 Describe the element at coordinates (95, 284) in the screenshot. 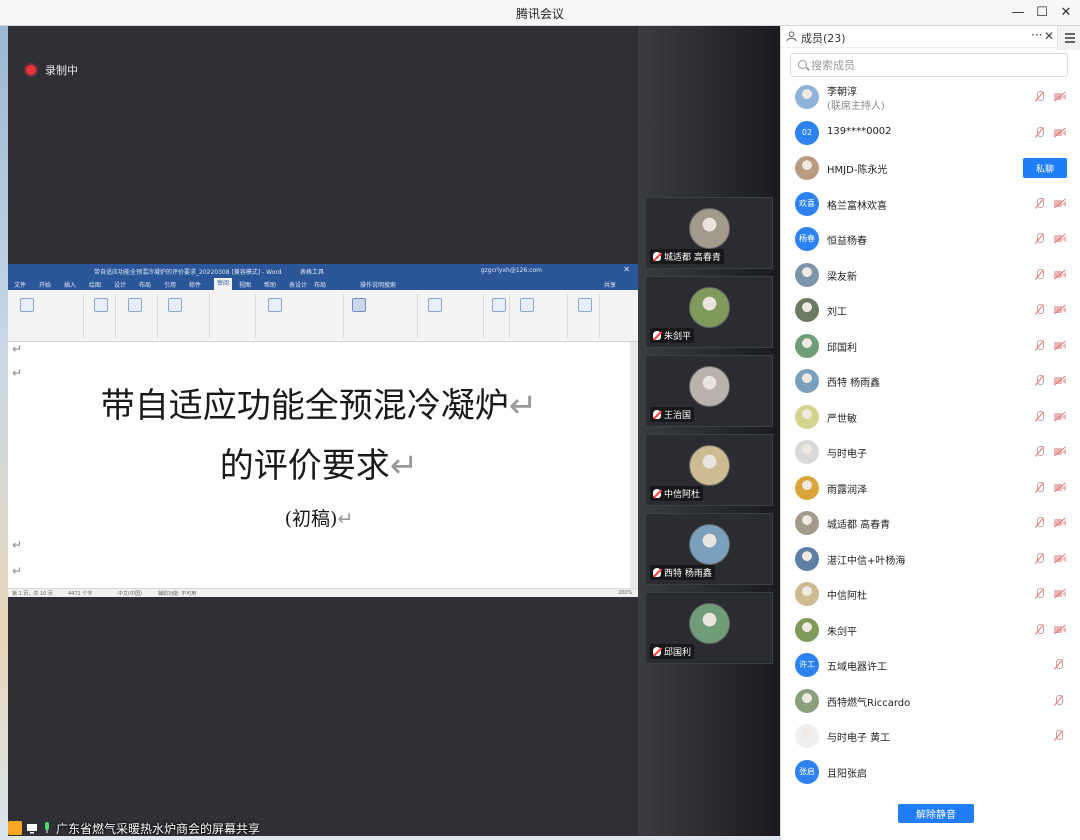

I see `word-tab: 绘图` at that location.